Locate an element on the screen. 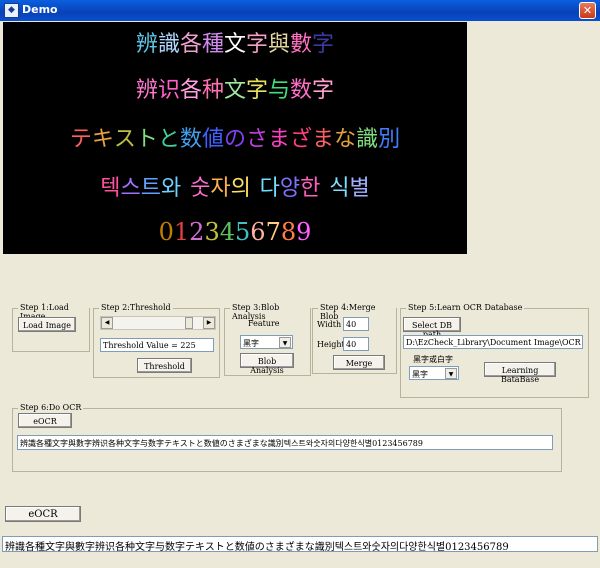 The width and height of the screenshot is (600, 568). image-glyph: キ is located at coordinates (102, 139).